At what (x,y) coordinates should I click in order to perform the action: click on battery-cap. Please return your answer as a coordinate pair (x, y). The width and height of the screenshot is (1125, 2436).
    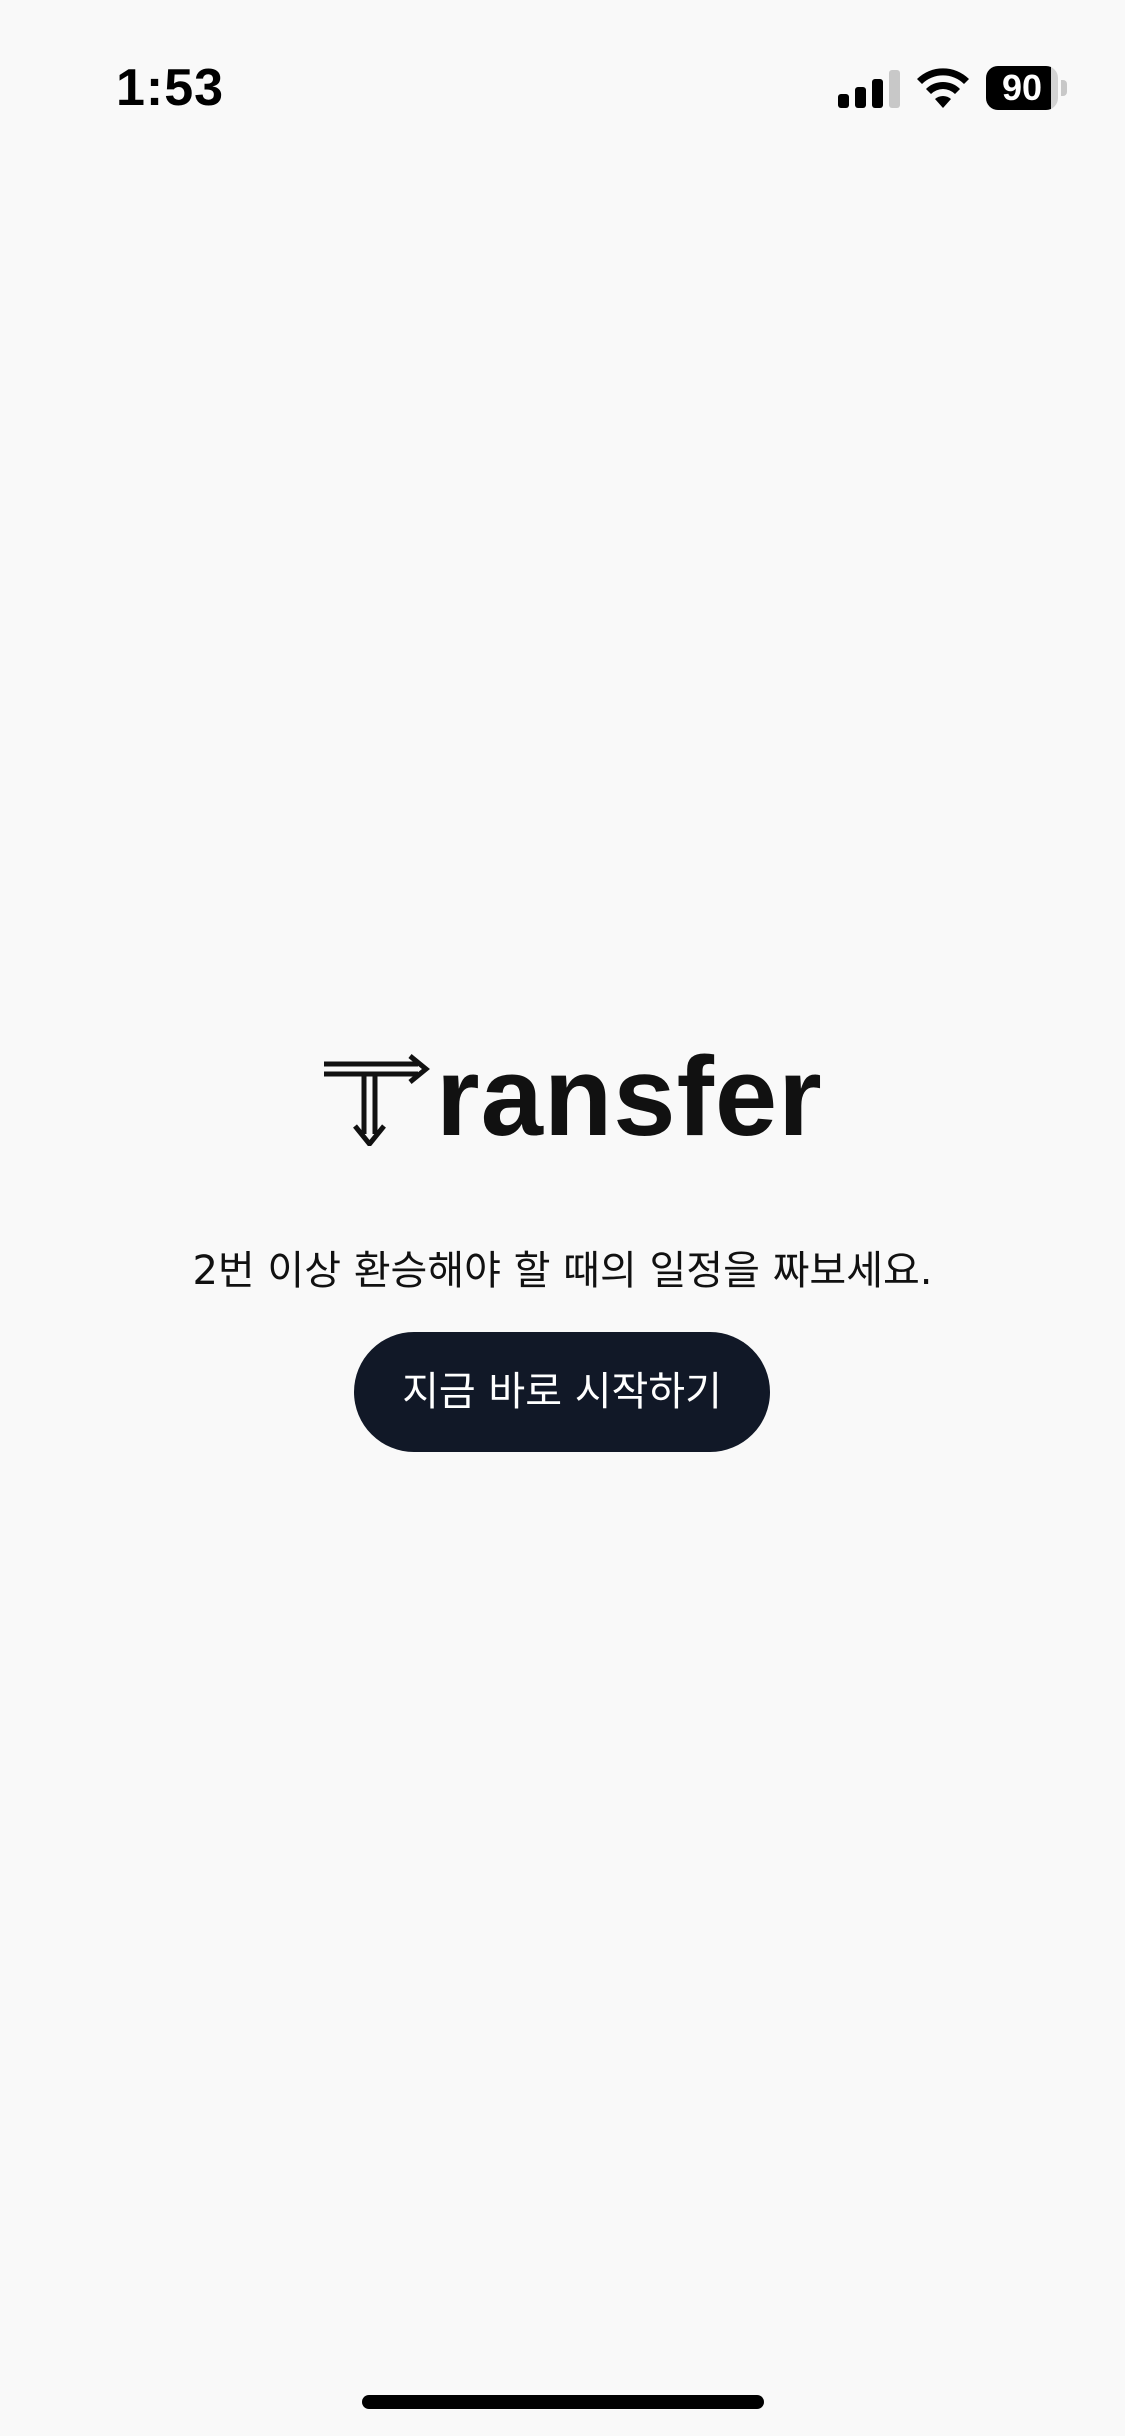
    Looking at the image, I should click on (1064, 88).